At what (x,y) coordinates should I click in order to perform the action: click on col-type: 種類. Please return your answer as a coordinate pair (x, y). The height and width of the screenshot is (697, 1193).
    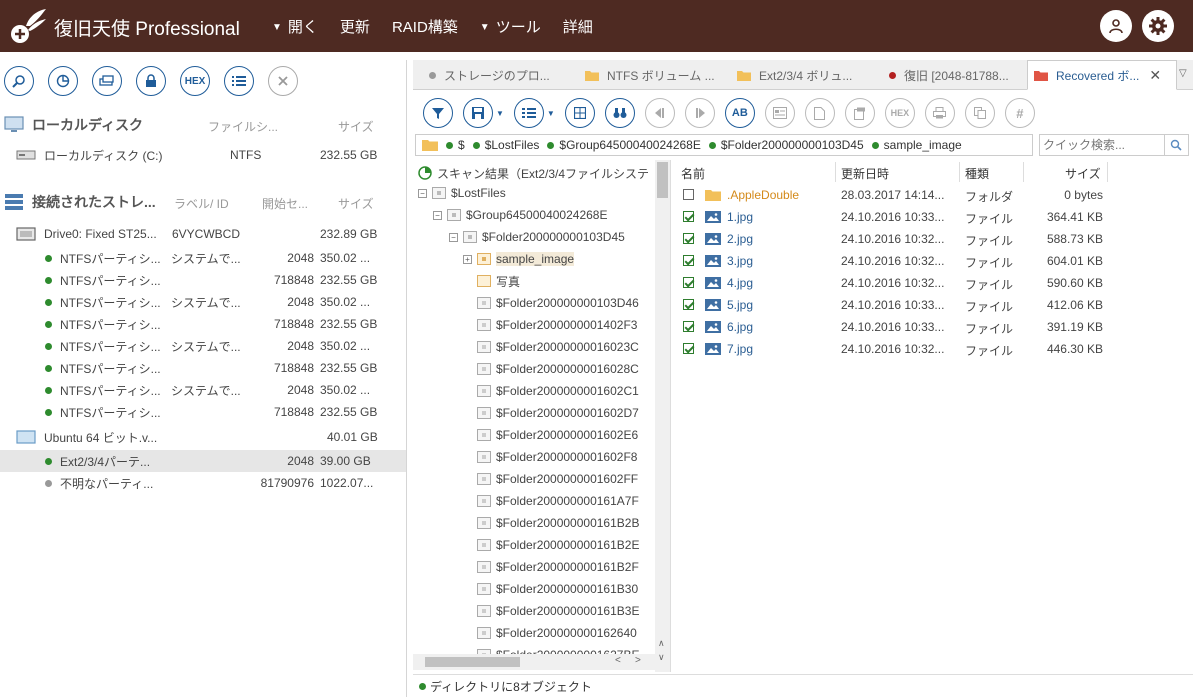
    Looking at the image, I should click on (977, 173).